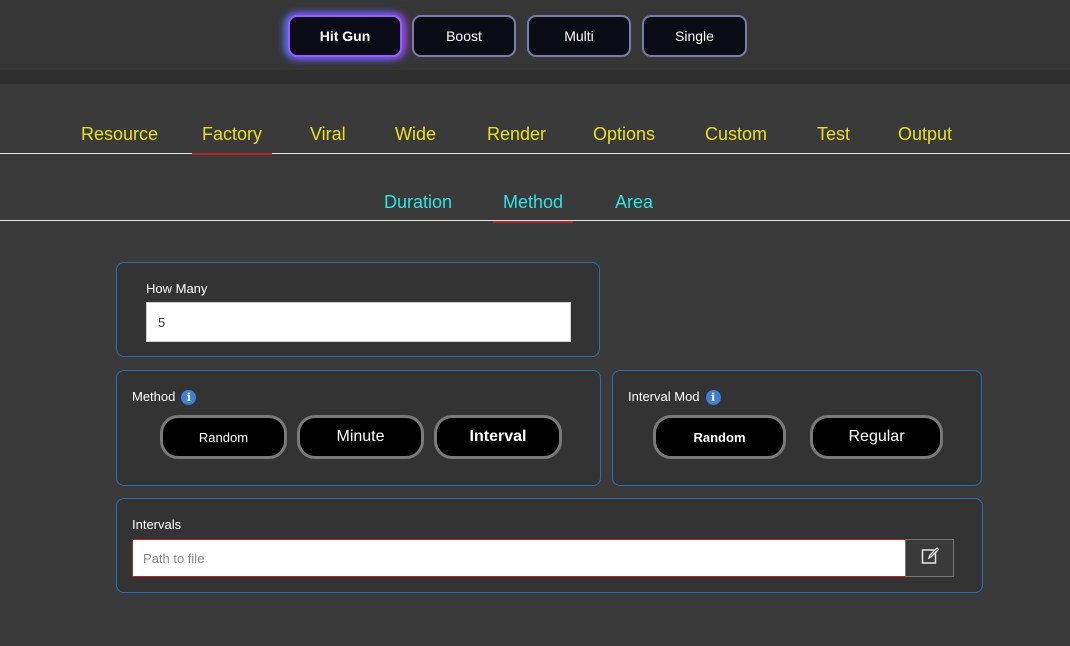 The height and width of the screenshot is (646, 1070). I want to click on how-many-card: How Many 5, so click(358, 309).